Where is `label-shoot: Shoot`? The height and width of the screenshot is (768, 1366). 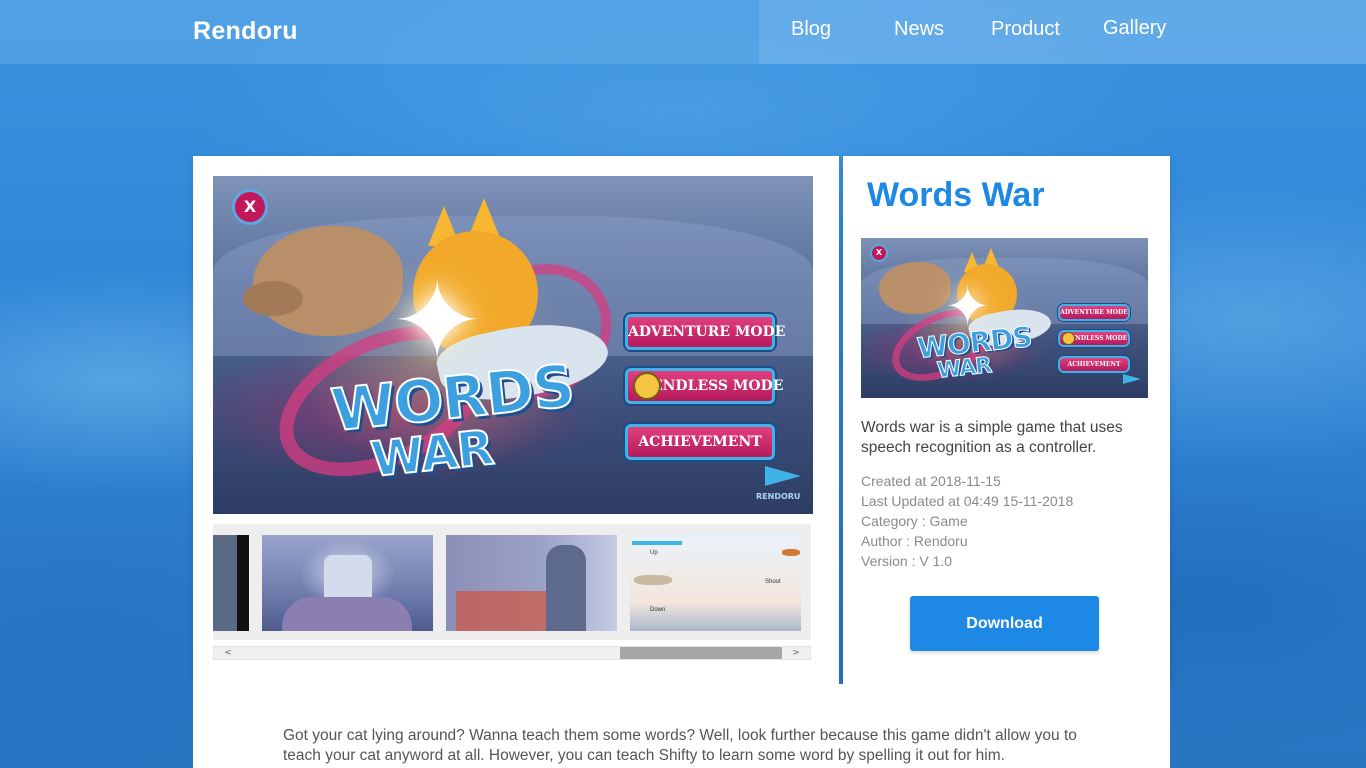
label-shoot: Shoot is located at coordinates (773, 582).